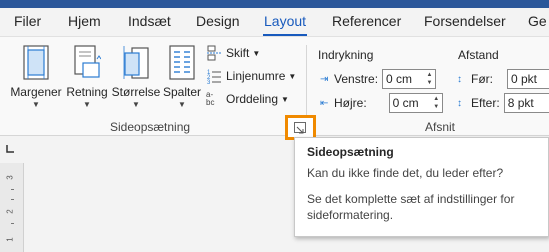 This screenshot has height=252, width=549. I want to click on tooltip-title: Sideopsætning, so click(350, 152).